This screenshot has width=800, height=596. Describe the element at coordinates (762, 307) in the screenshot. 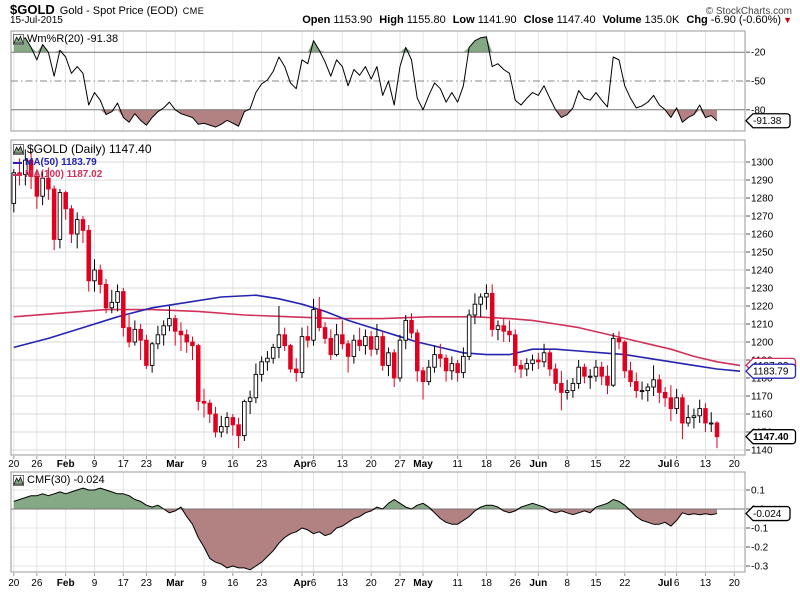

I see `axis-label: 1220` at that location.